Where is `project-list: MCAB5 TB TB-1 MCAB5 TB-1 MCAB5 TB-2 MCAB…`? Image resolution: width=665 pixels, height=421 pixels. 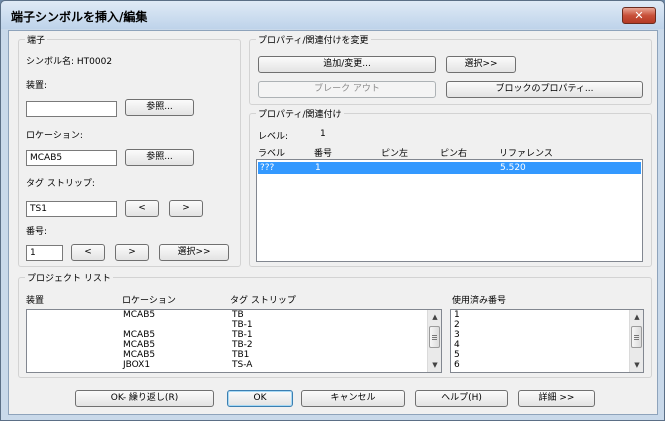
project-list: MCAB5 TB TB-1 MCAB5 TB-1 MCAB5 TB-2 MCAB… is located at coordinates (234, 341).